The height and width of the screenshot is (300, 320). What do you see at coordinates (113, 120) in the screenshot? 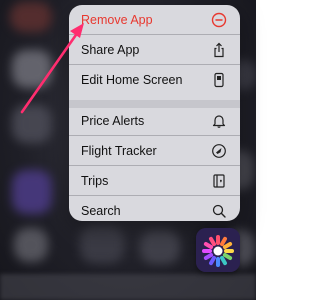
I see `menu-item-label: Price Alerts` at bounding box center [113, 120].